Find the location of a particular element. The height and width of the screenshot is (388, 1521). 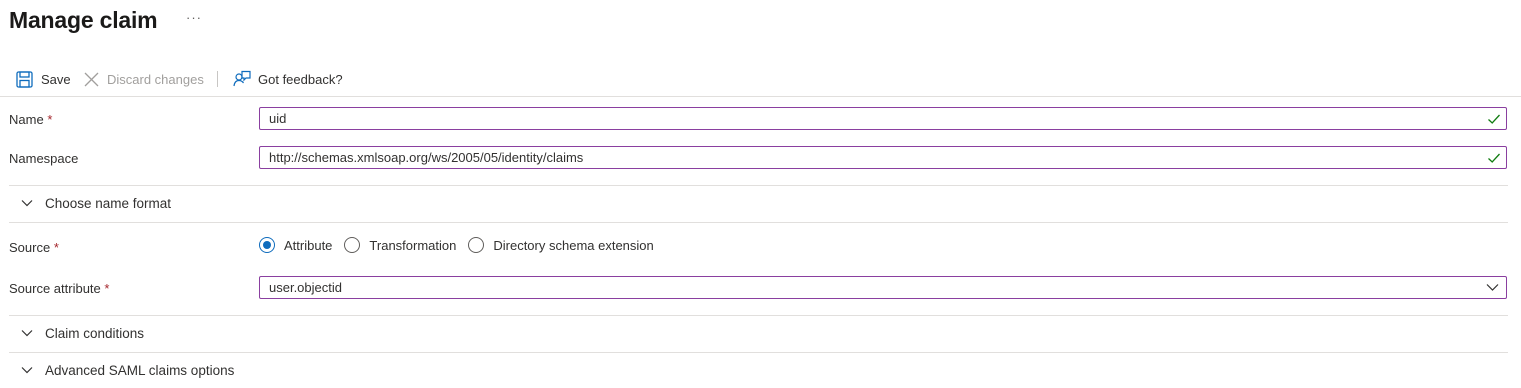

source-attribute-label: Source attribute * is located at coordinates (59, 289).